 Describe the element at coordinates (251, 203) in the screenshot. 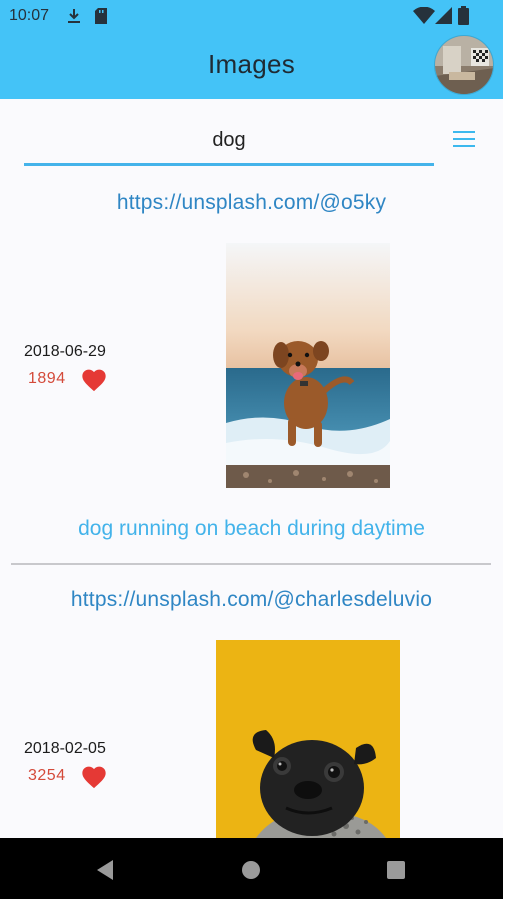

I see `author-url-link: https://unsplash.com/@o5ky` at that location.